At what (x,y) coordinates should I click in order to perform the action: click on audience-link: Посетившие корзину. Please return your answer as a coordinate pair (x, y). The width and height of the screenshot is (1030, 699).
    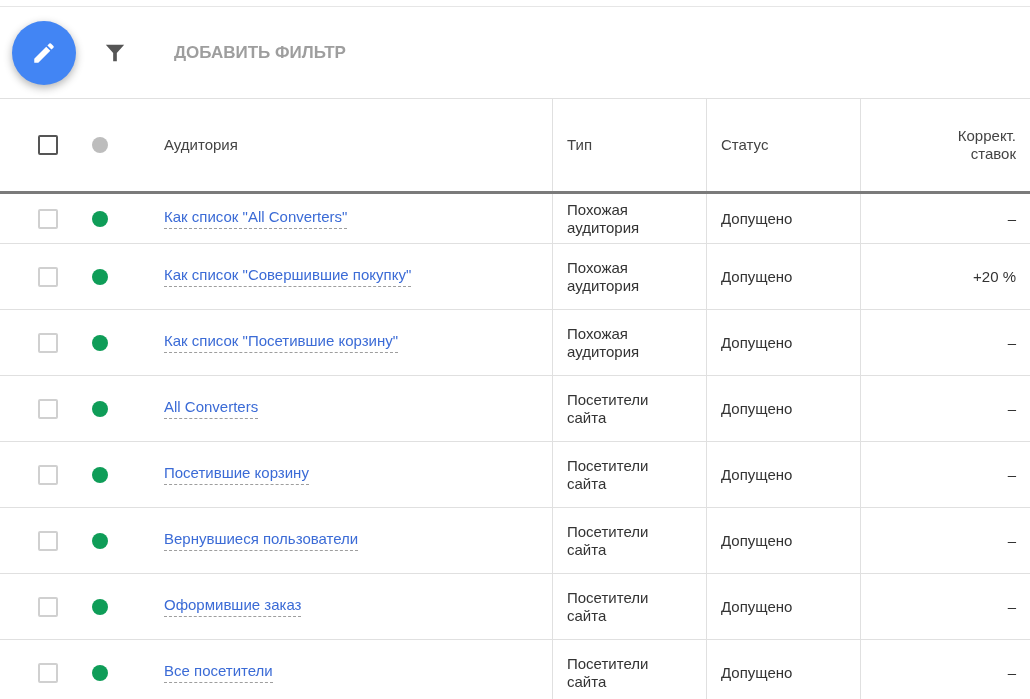
    Looking at the image, I should click on (236, 474).